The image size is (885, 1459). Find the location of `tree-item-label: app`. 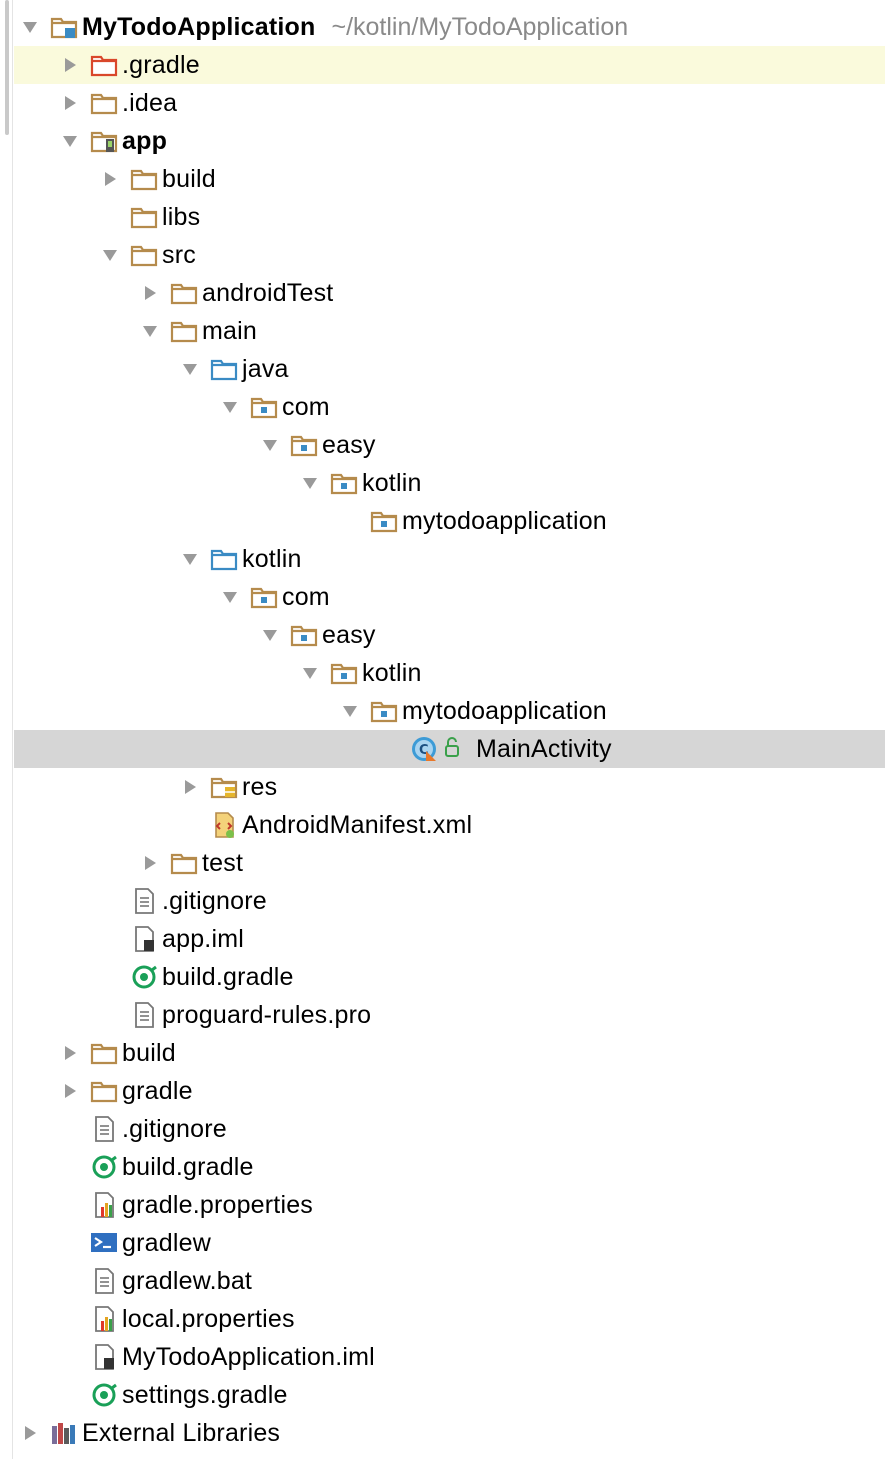

tree-item-label: app is located at coordinates (145, 141).